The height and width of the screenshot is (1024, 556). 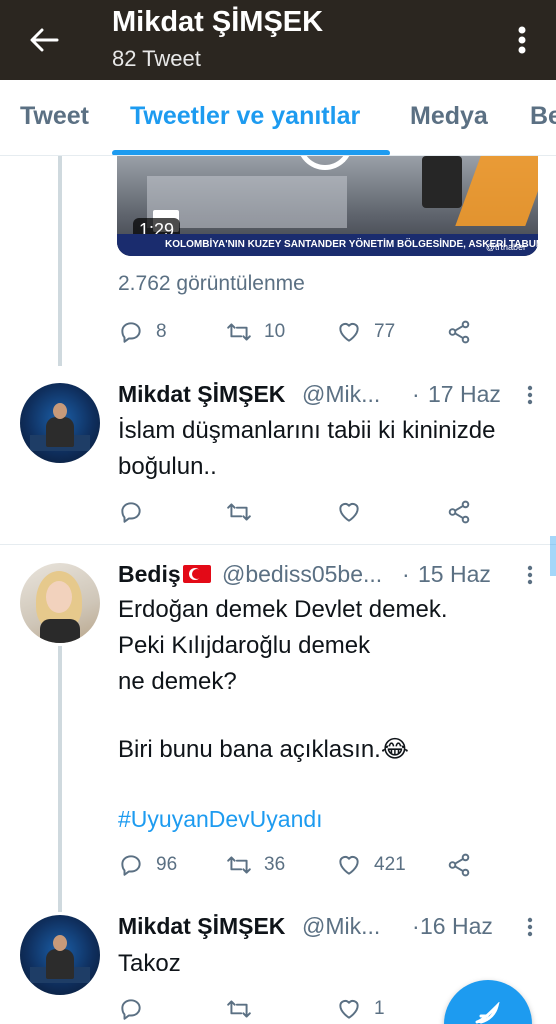 I want to click on tweet-header: Mikdat ŞİMŞEK @Mik... · 16 Haz, so click(x=323, y=929).